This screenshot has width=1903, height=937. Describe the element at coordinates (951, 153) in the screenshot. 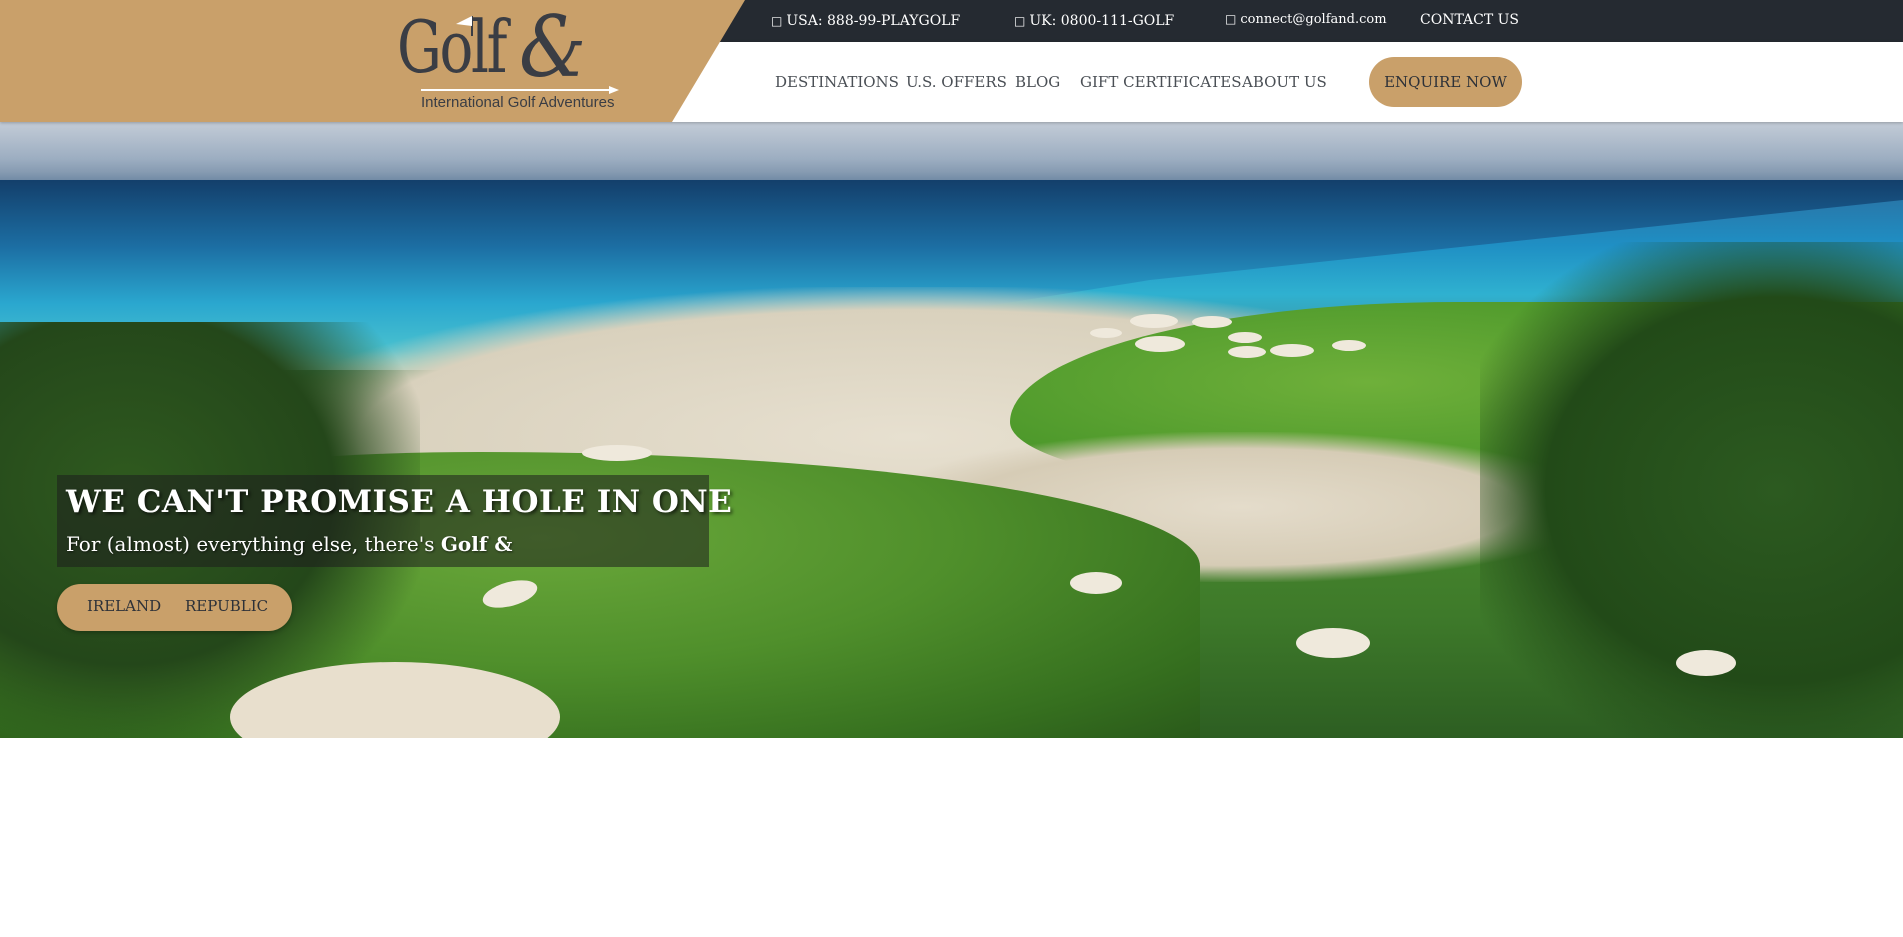

I see `hero-sky` at that location.